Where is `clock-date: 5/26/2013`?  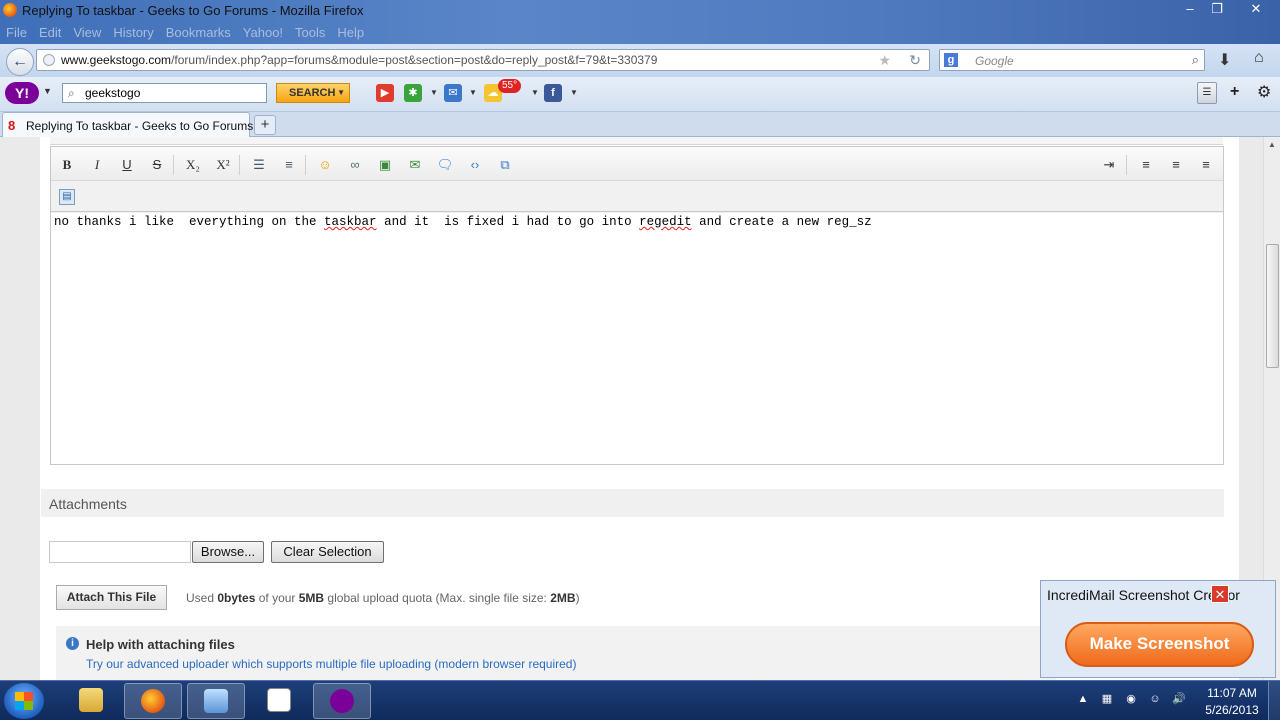 clock-date: 5/26/2013 is located at coordinates (1232, 710).